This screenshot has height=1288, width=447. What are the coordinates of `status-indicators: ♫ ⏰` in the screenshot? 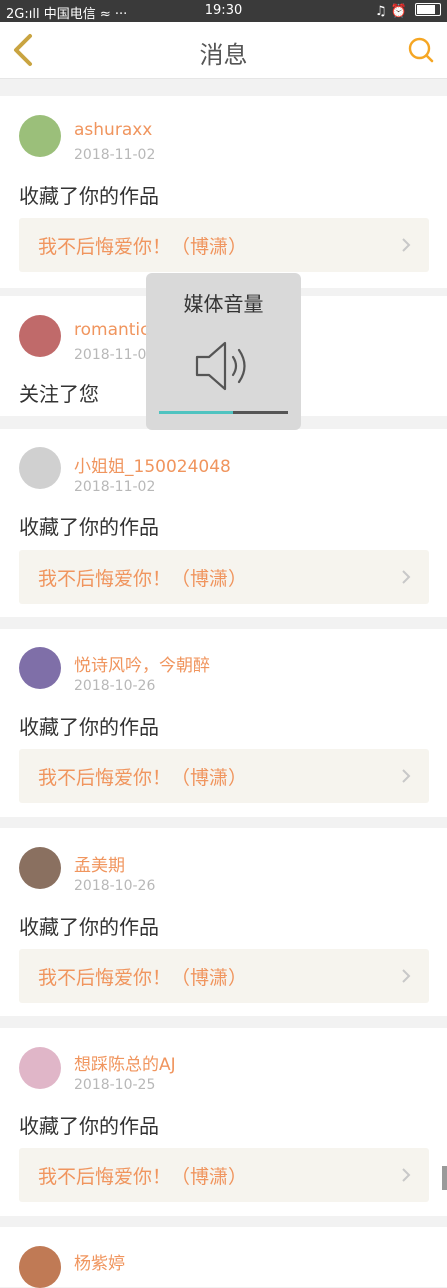 It's located at (408, 11).